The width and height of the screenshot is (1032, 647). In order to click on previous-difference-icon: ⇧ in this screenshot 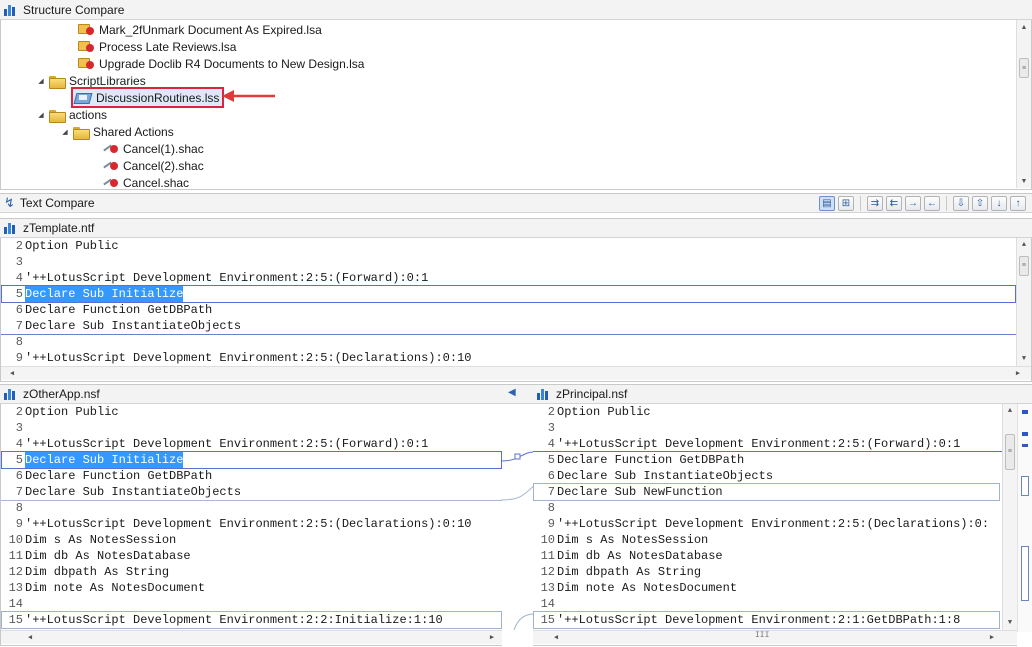, I will do `click(980, 203)`.